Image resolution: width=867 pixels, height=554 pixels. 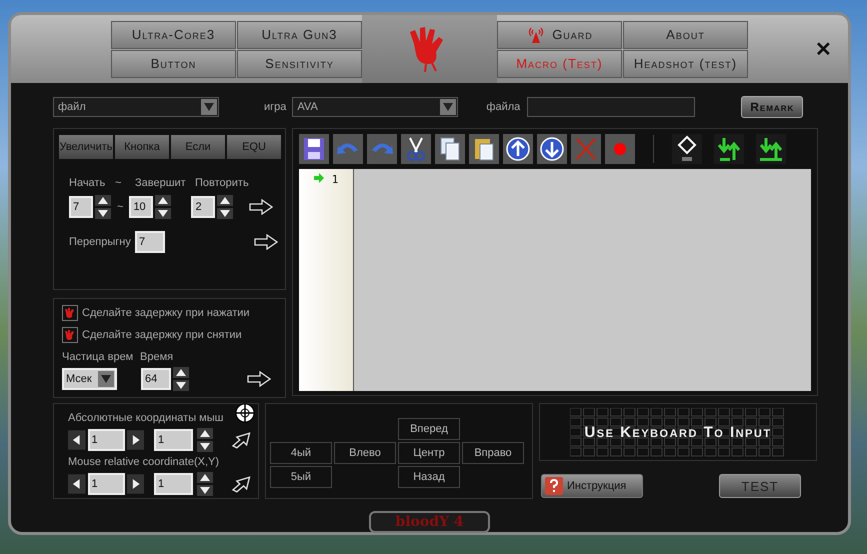 What do you see at coordinates (554, 486) in the screenshot?
I see `help-book-icon` at bounding box center [554, 486].